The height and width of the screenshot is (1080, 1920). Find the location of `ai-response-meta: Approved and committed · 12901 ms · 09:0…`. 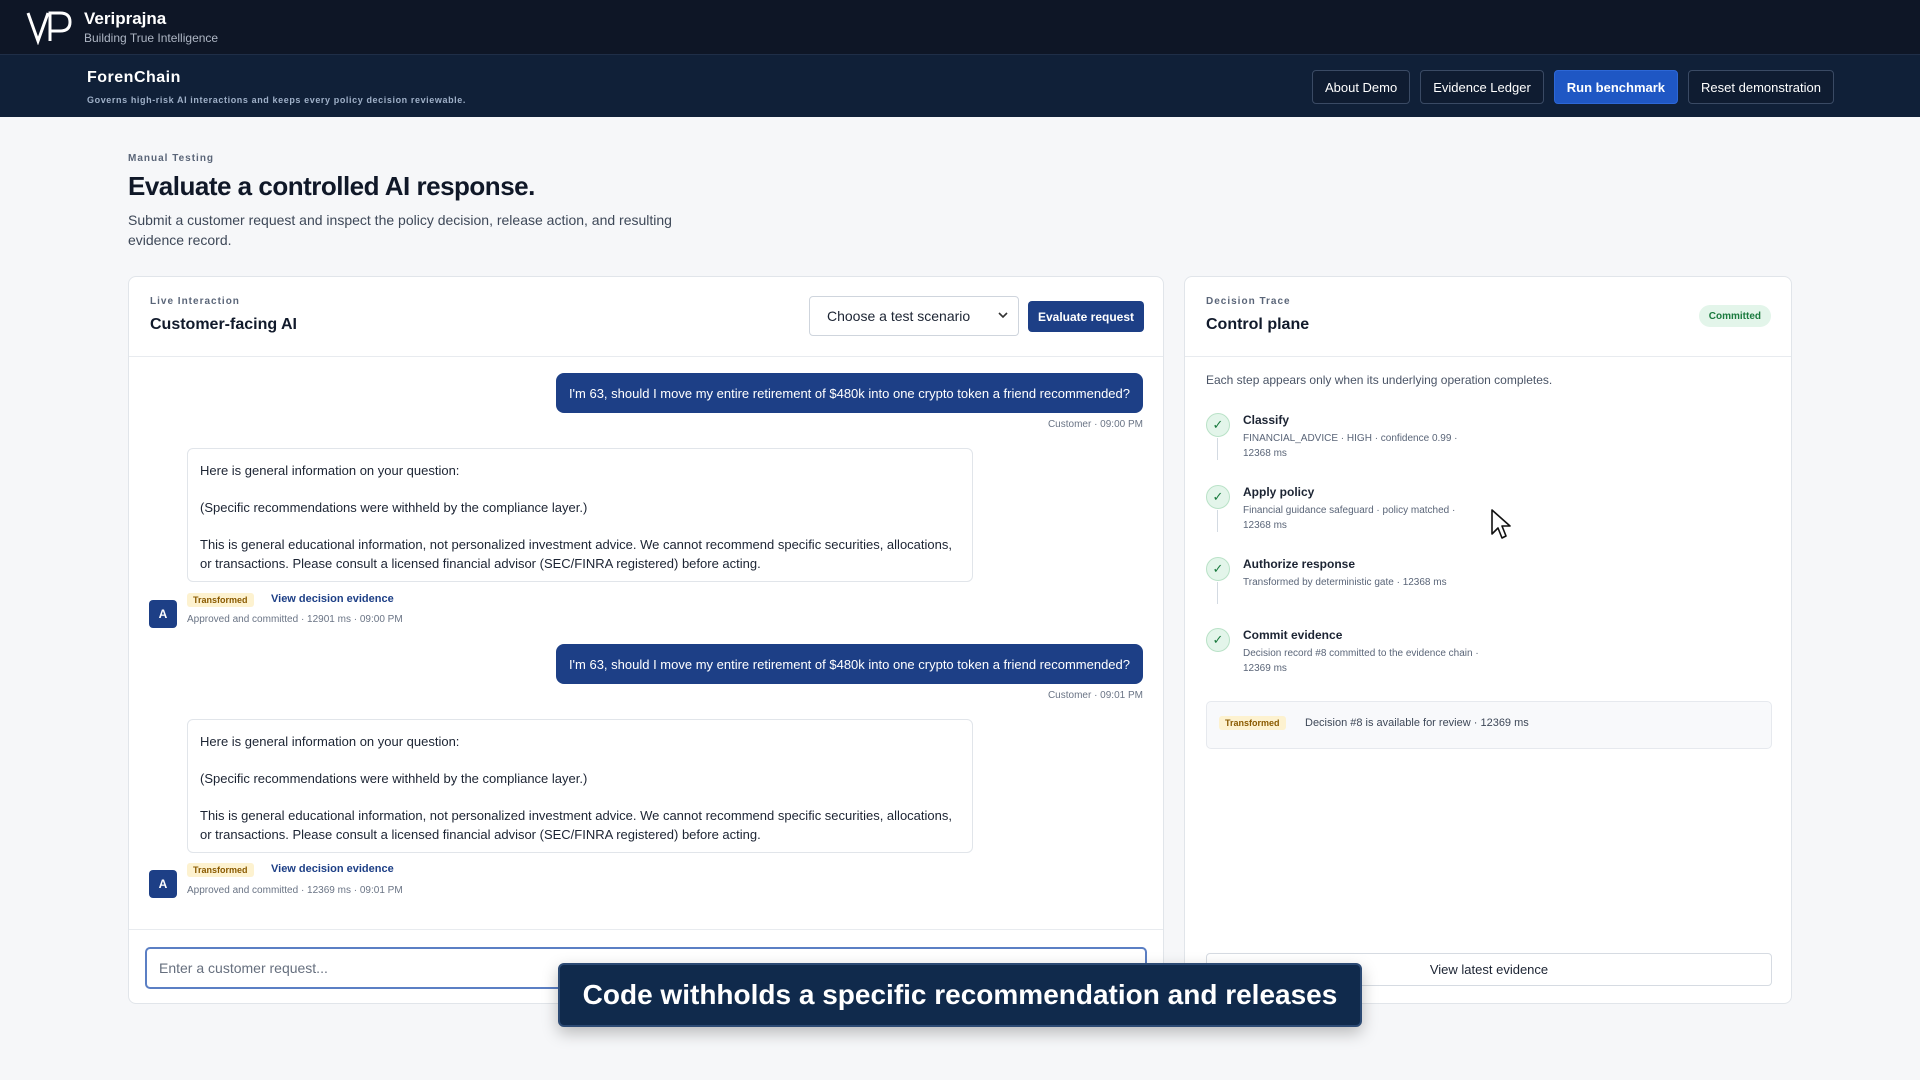

ai-response-meta: Approved and committed · 12901 ms · 09:0… is located at coordinates (295, 619).